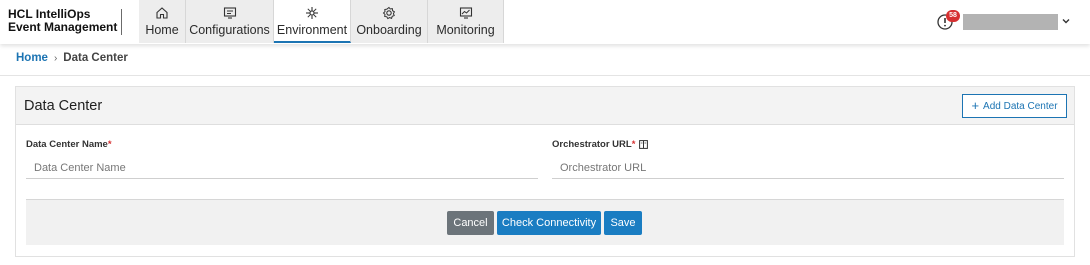 This screenshot has height=265, width=1090. Describe the element at coordinates (545, 106) in the screenshot. I see `card-header: Data Center + Add Data Center` at that location.